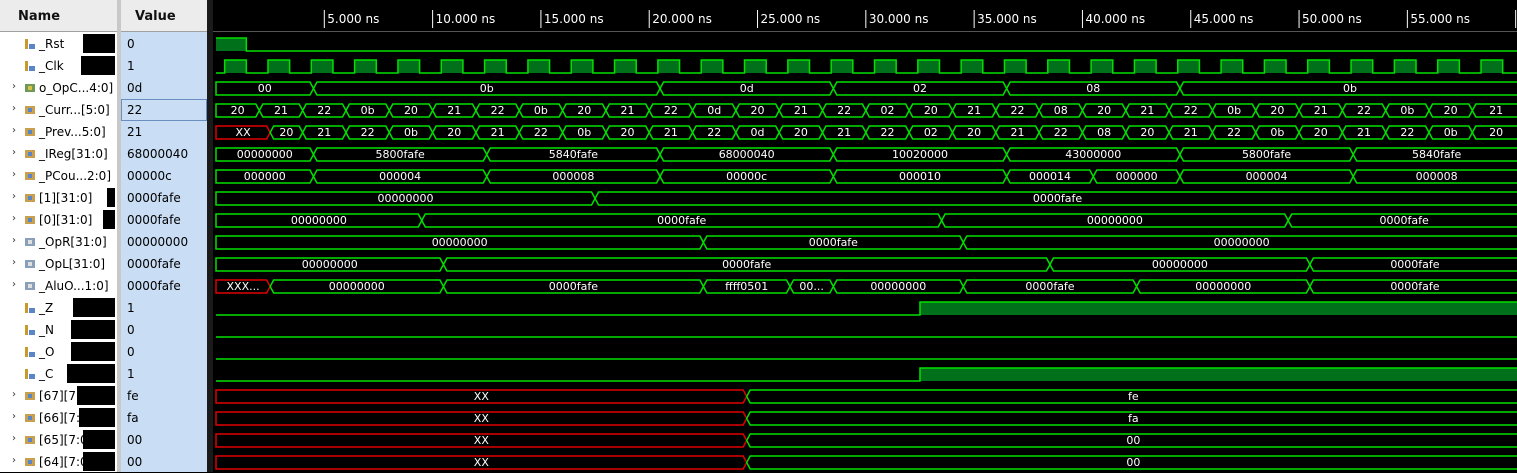  I want to click on signal-name-row: _Z, so click(58, 308).